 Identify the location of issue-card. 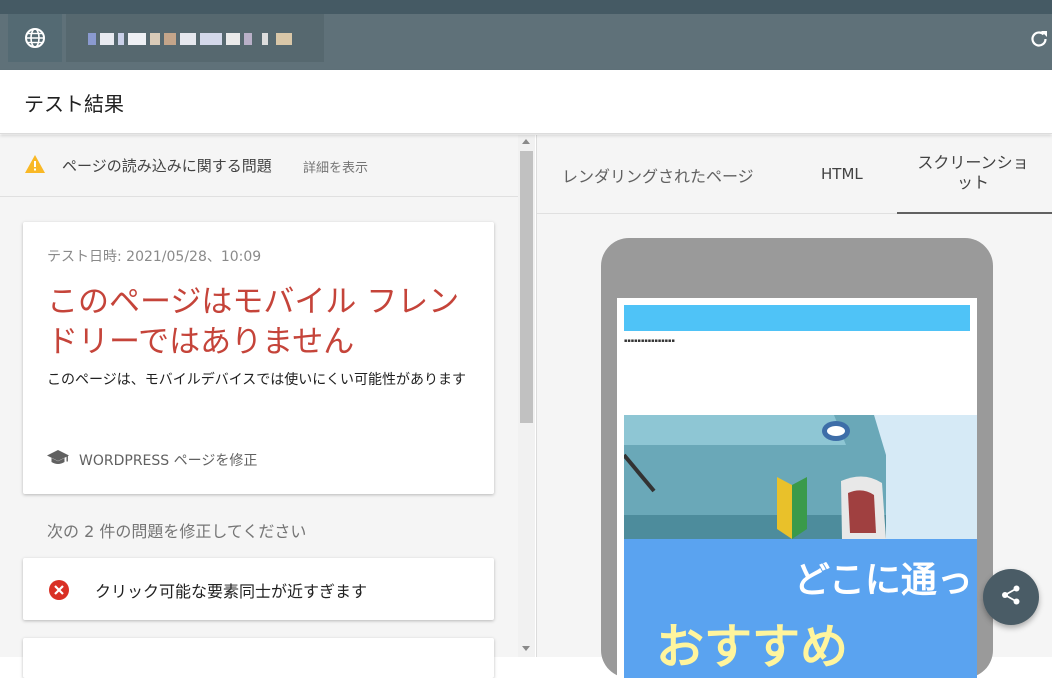
(258, 658).